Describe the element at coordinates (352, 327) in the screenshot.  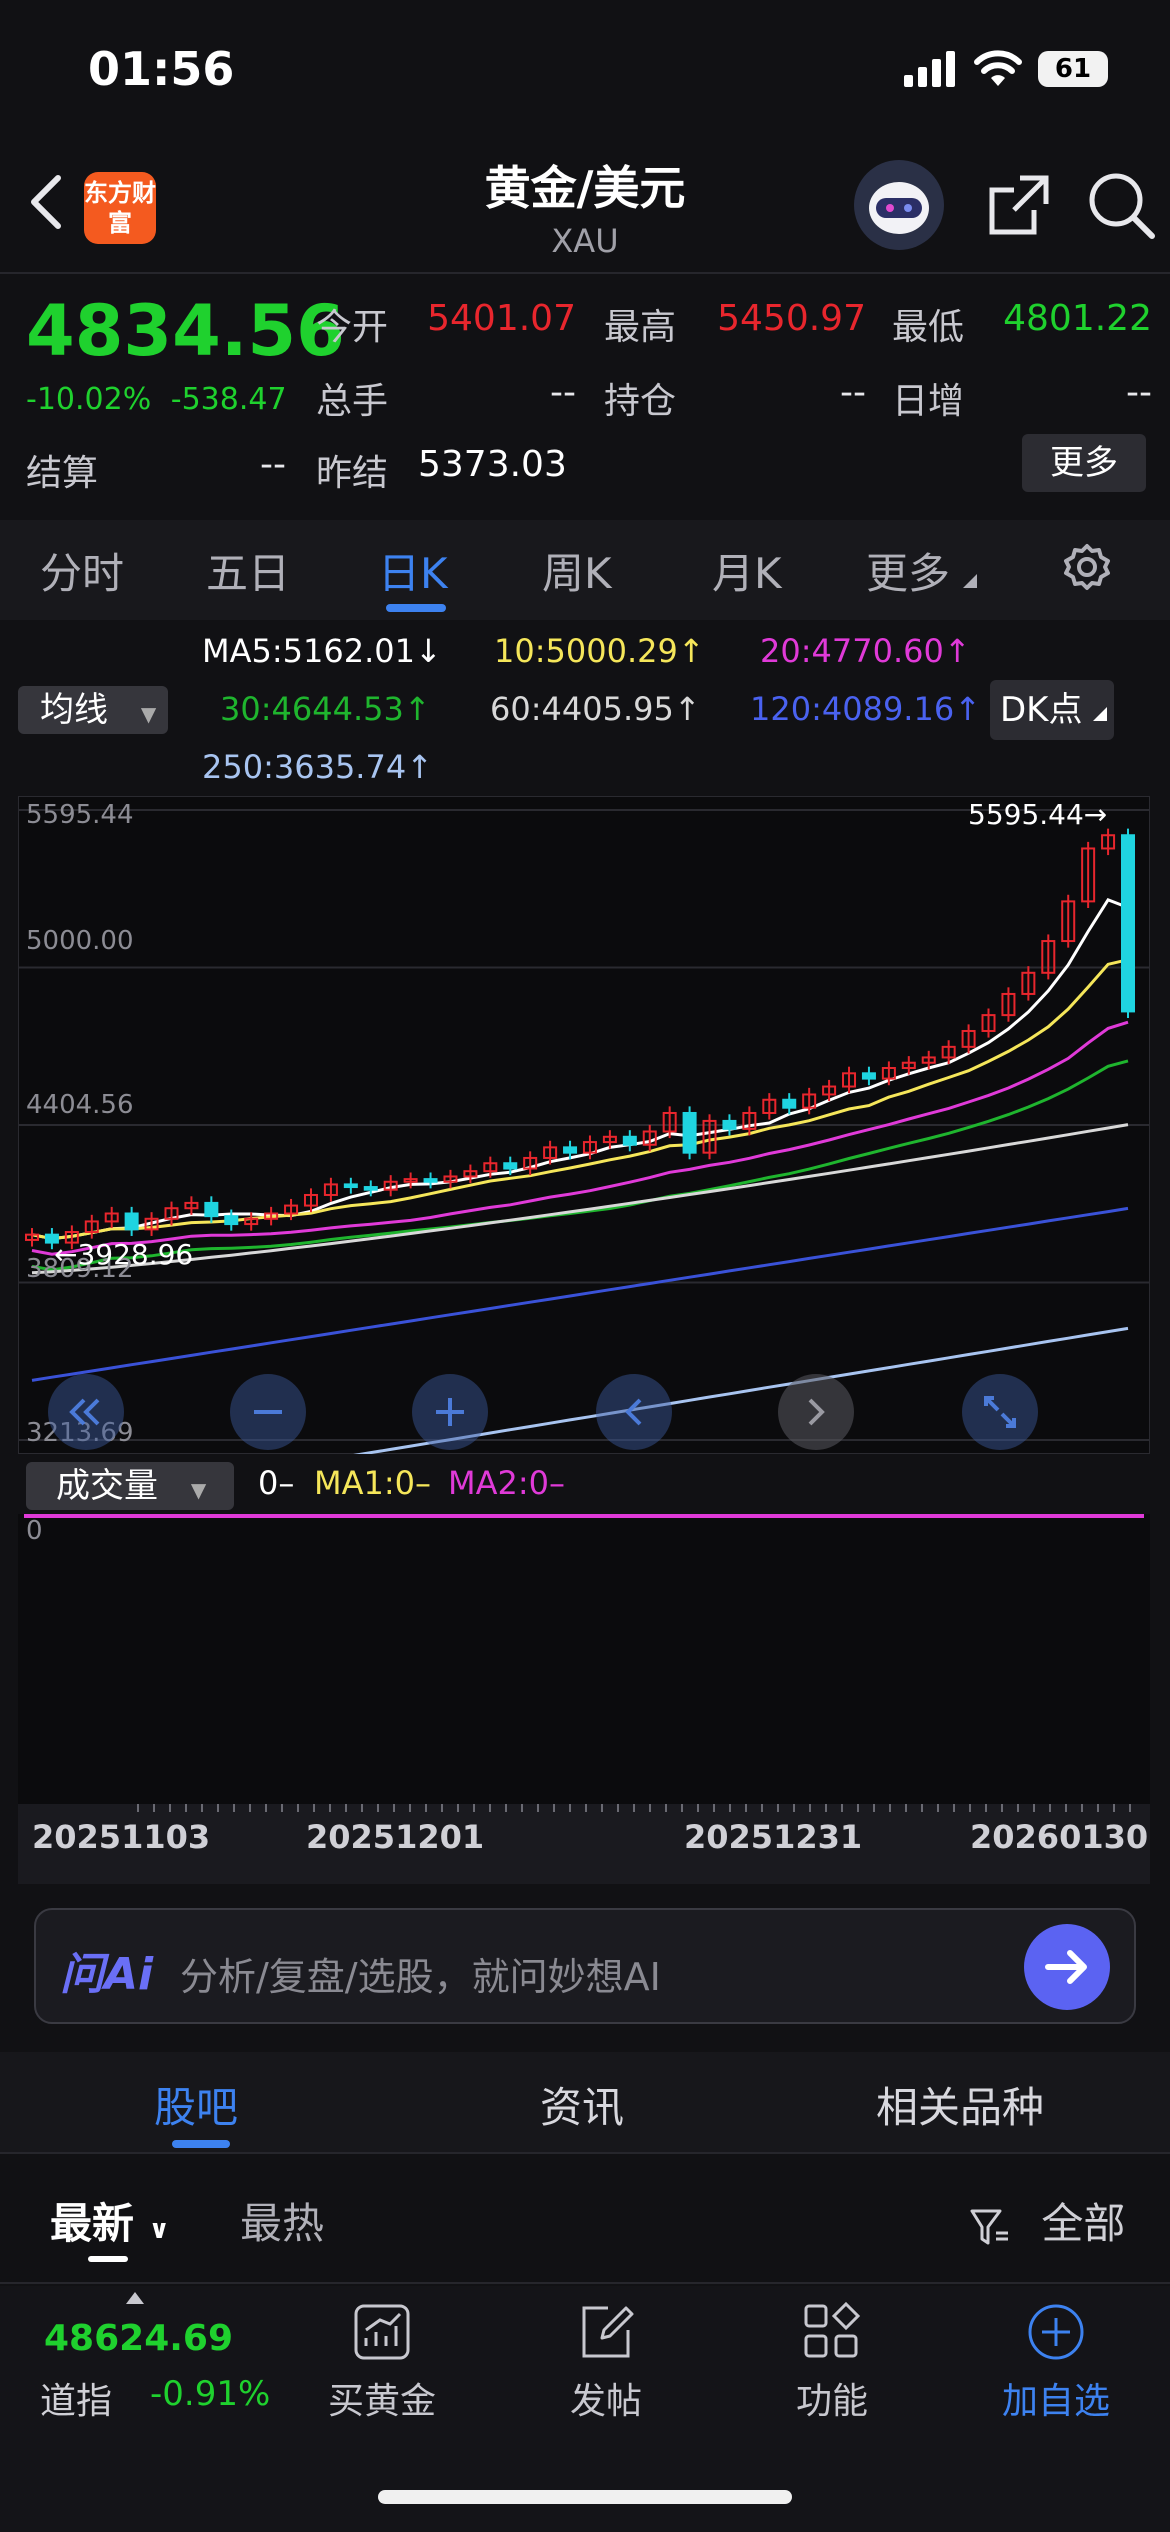
I see `open-label: 今开` at that location.